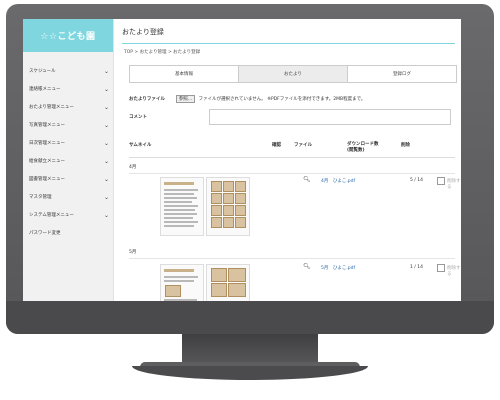 This screenshot has width=500, height=400. Describe the element at coordinates (363, 147) in the screenshot. I see `col-downloads: ダウンロード数 (閲覧数)` at that location.